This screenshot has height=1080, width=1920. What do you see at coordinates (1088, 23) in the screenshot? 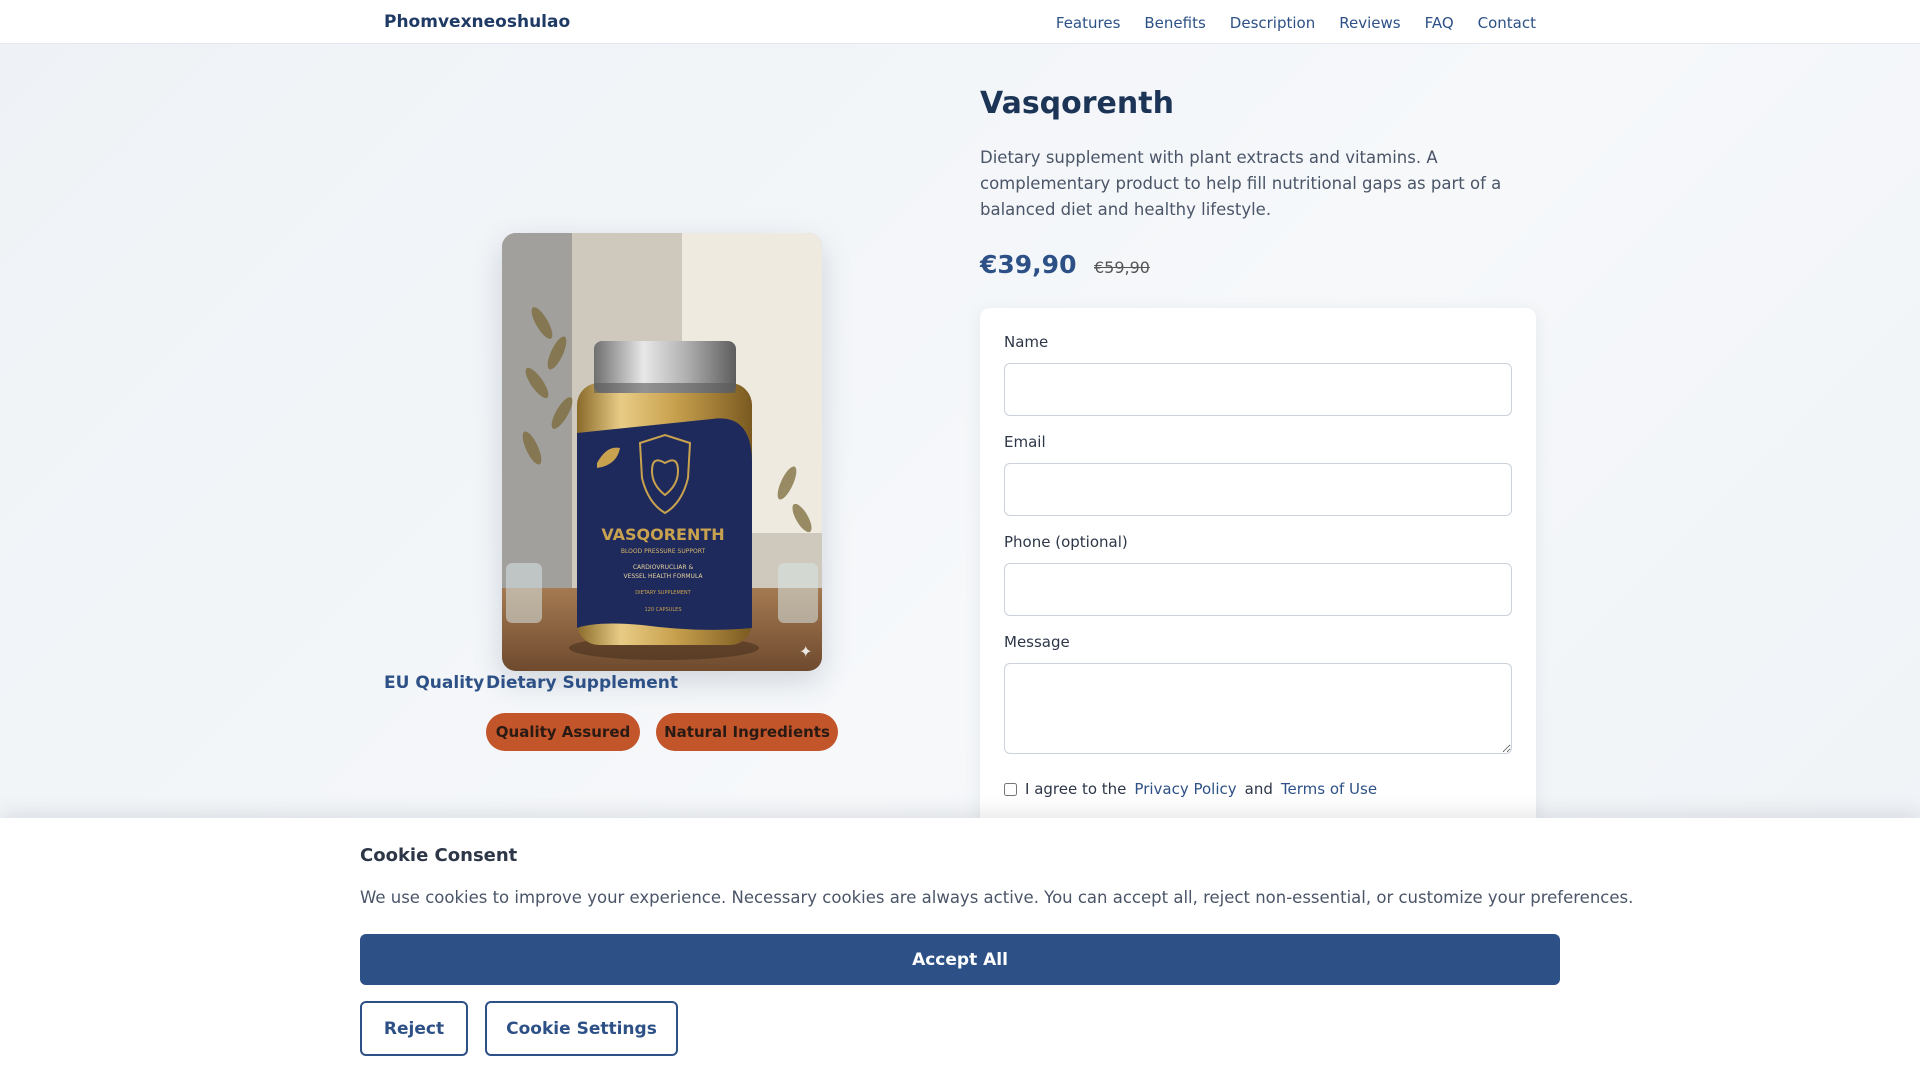
I see `nav-link-features: Features` at bounding box center [1088, 23].